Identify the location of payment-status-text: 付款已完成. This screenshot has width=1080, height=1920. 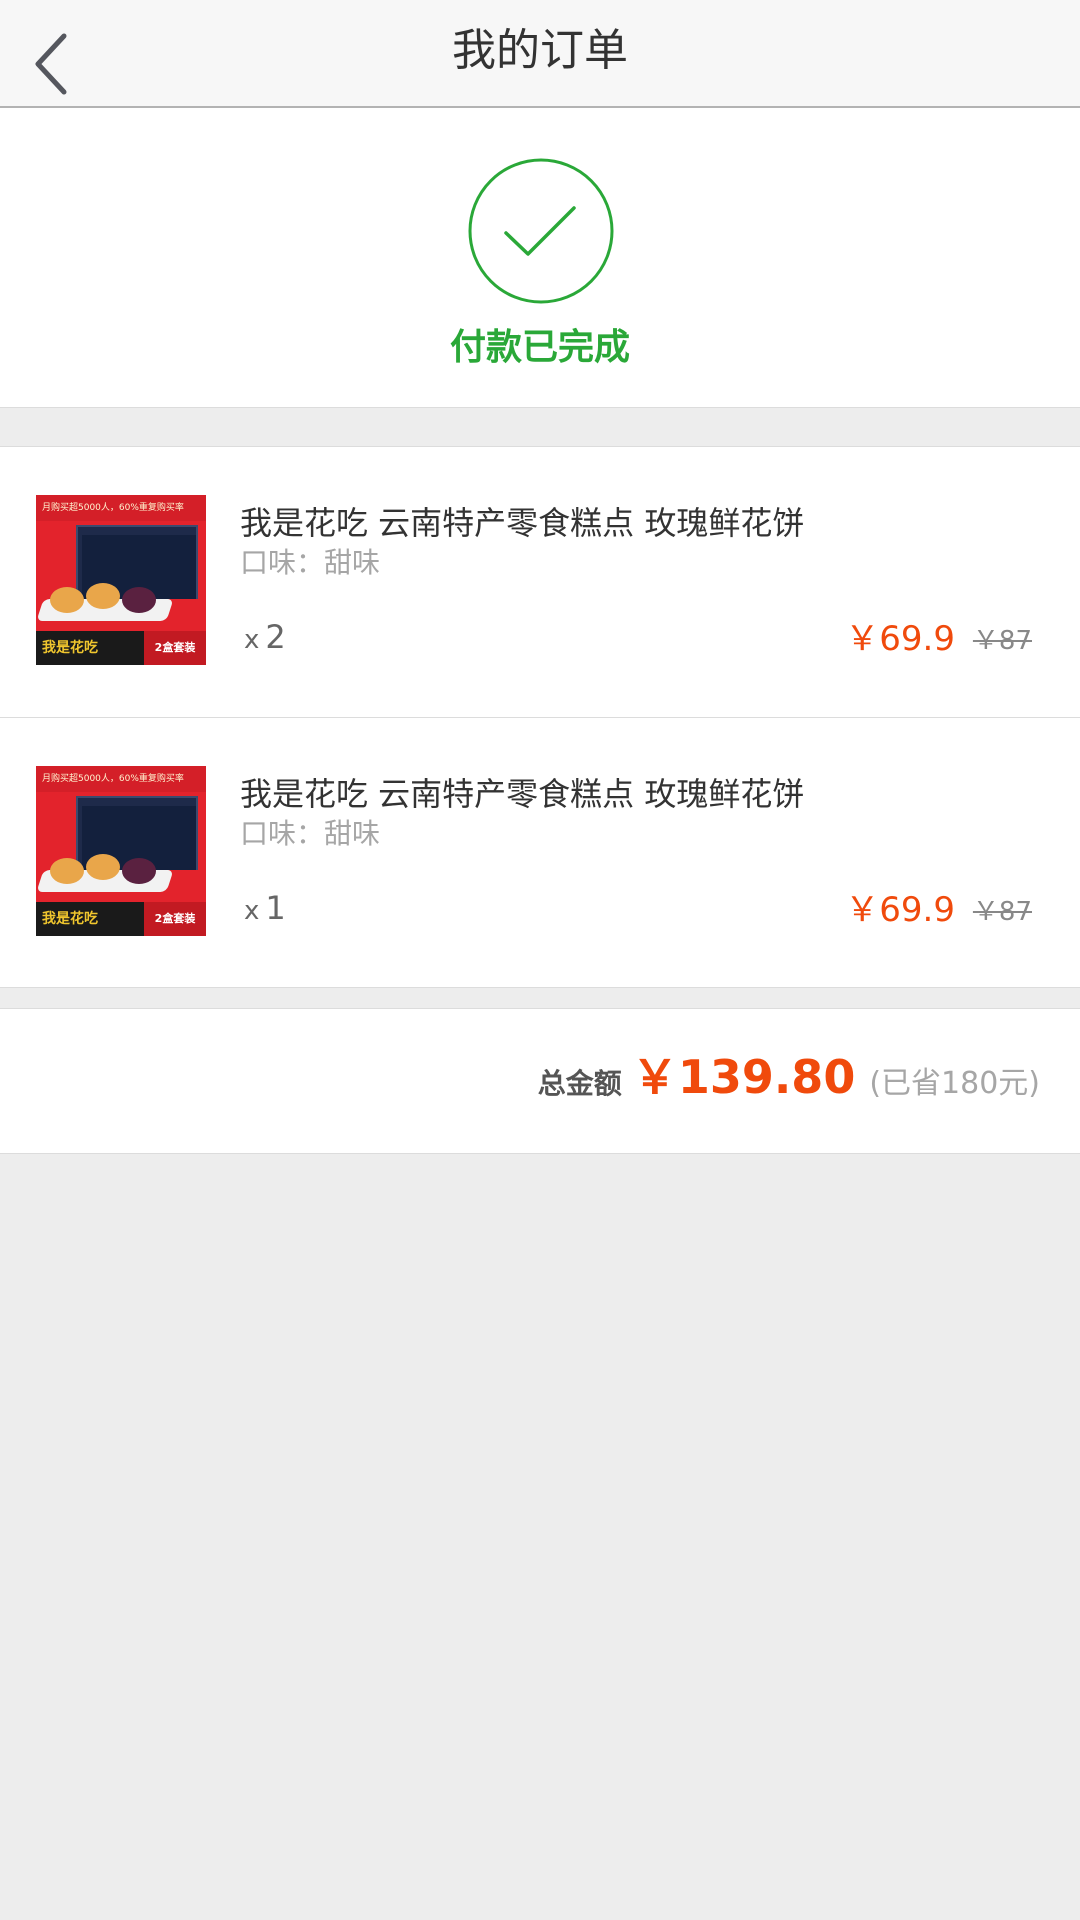
(539, 347).